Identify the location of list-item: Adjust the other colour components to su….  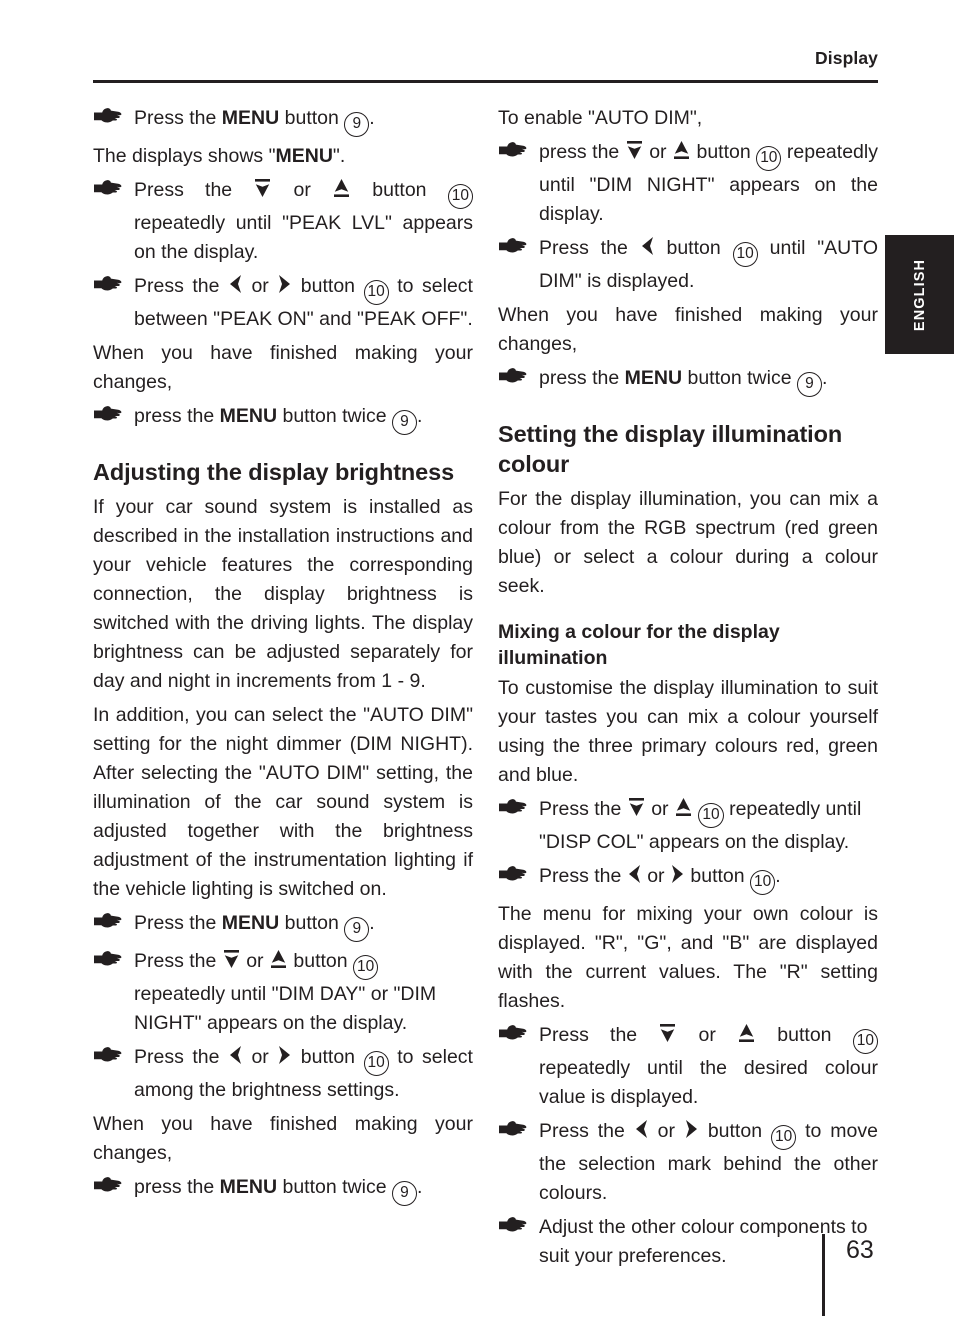
(688, 1242).